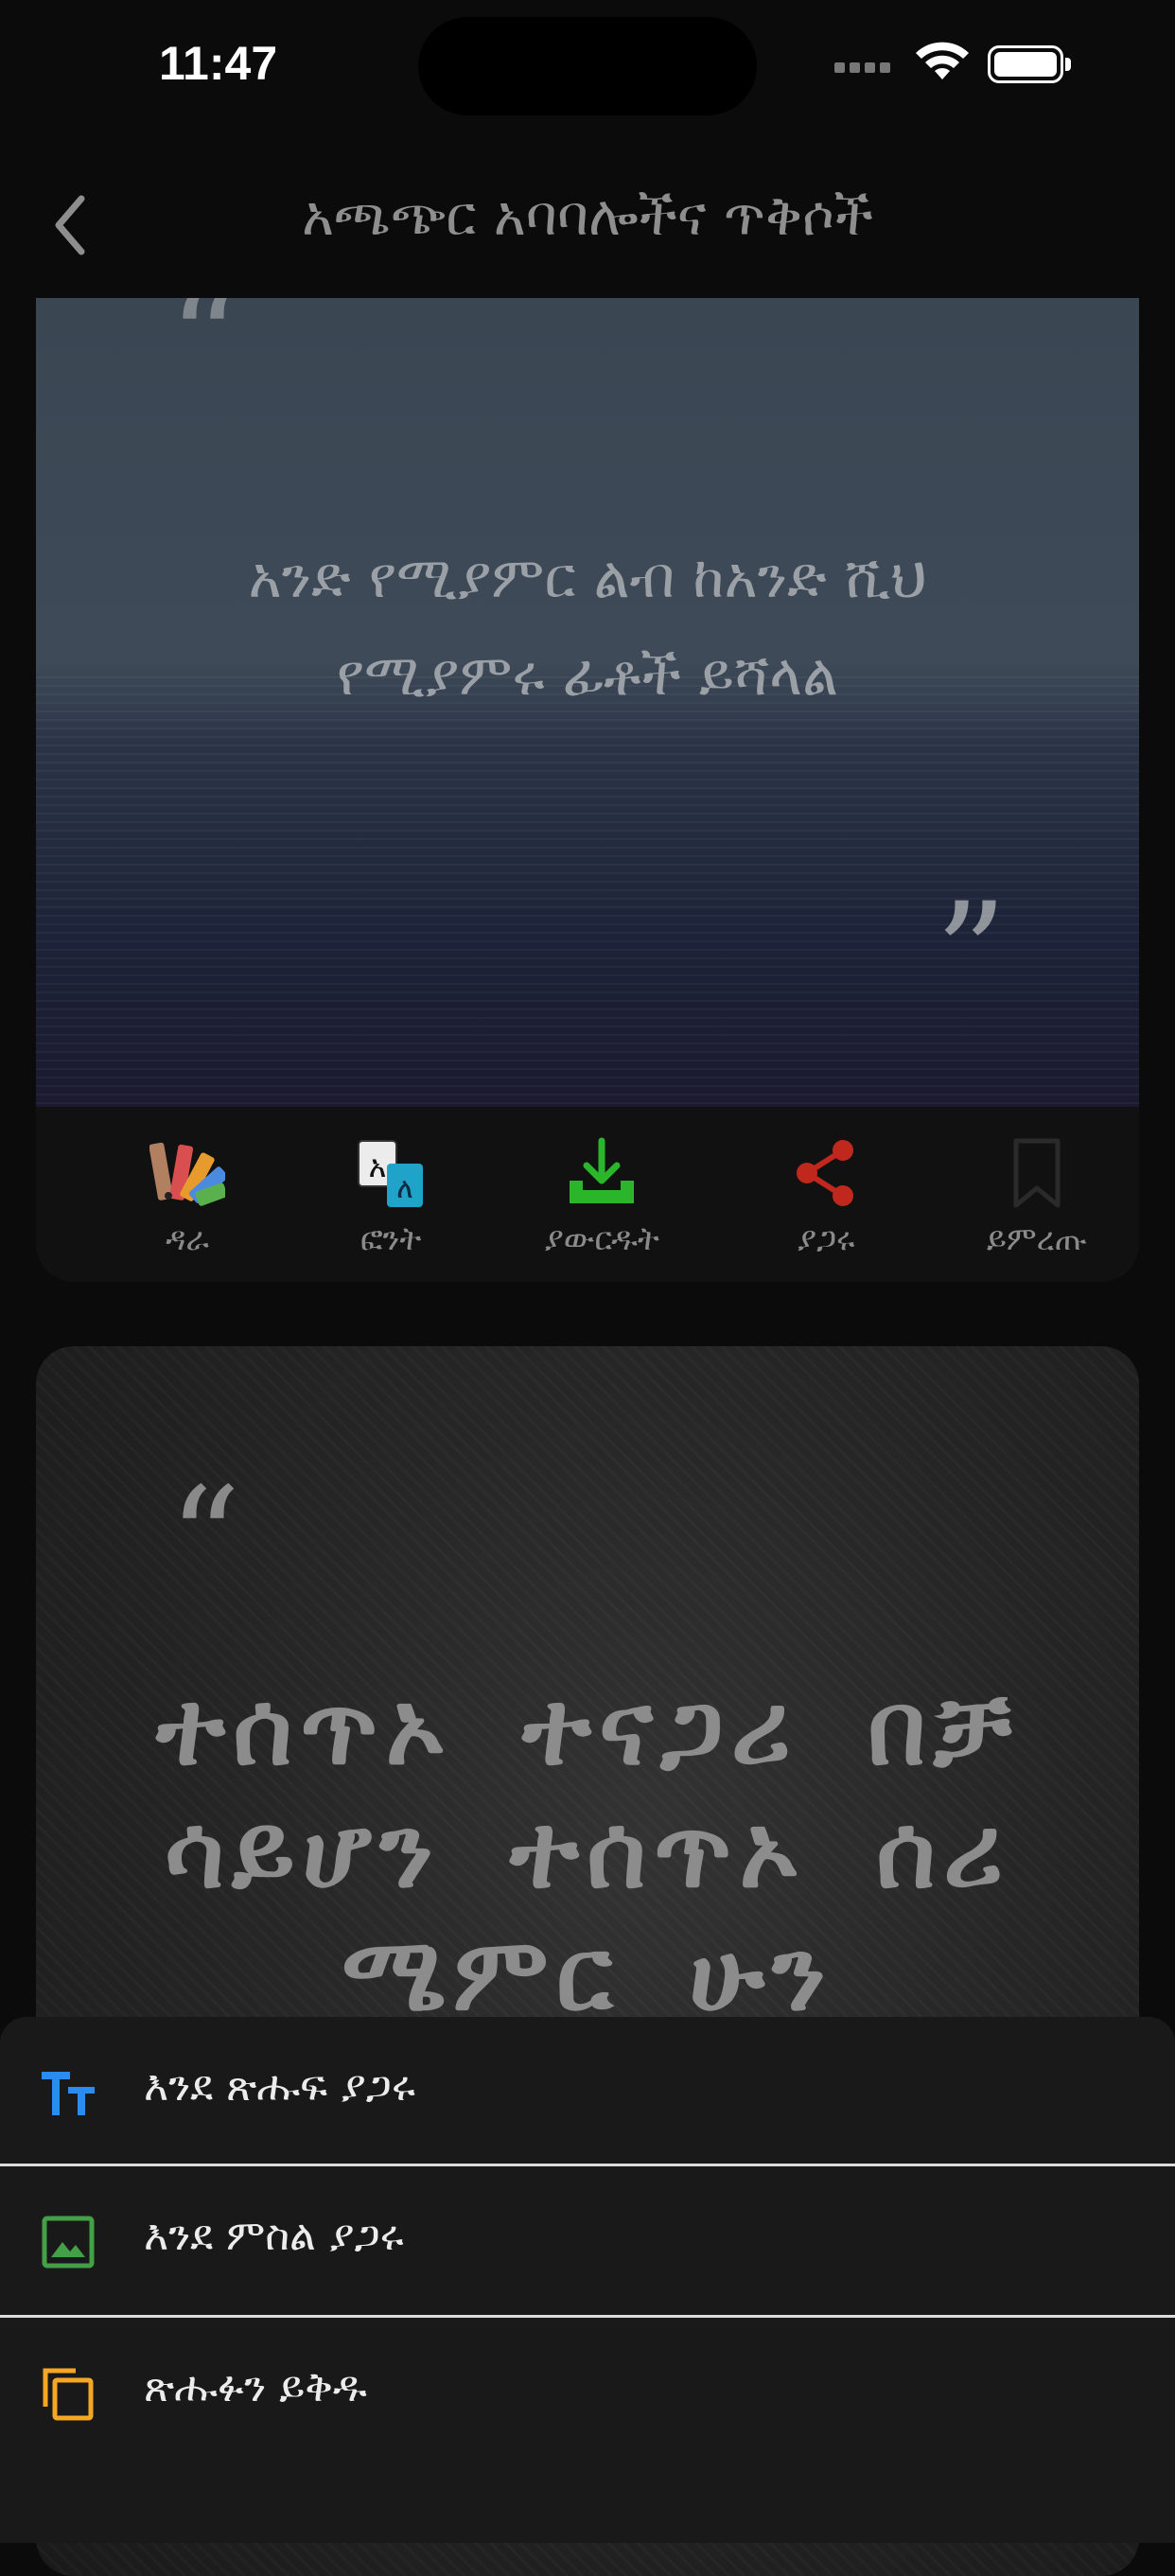 The image size is (1175, 2576). What do you see at coordinates (942, 61) in the screenshot?
I see `wifi-icon` at bounding box center [942, 61].